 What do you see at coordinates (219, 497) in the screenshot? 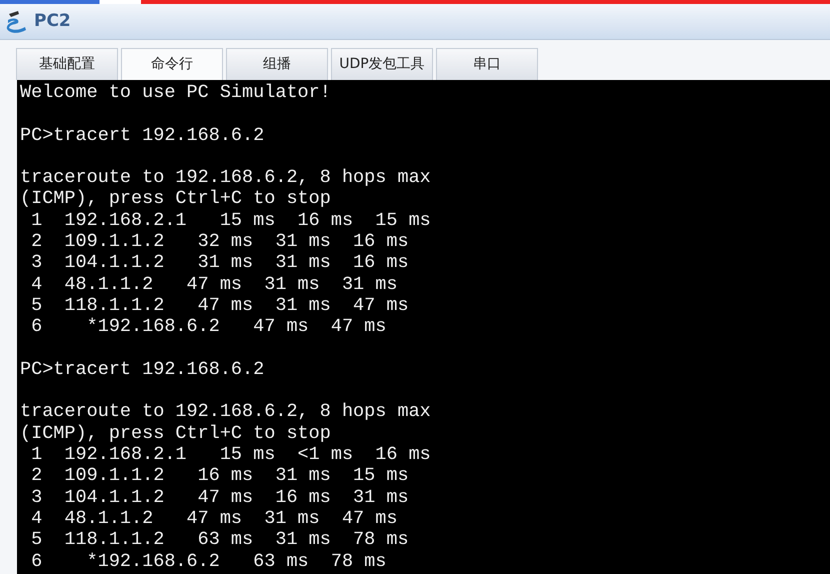
I see `terminal-line: 3 104.1.1.2 47 ms 16 ms 31 ms` at bounding box center [219, 497].